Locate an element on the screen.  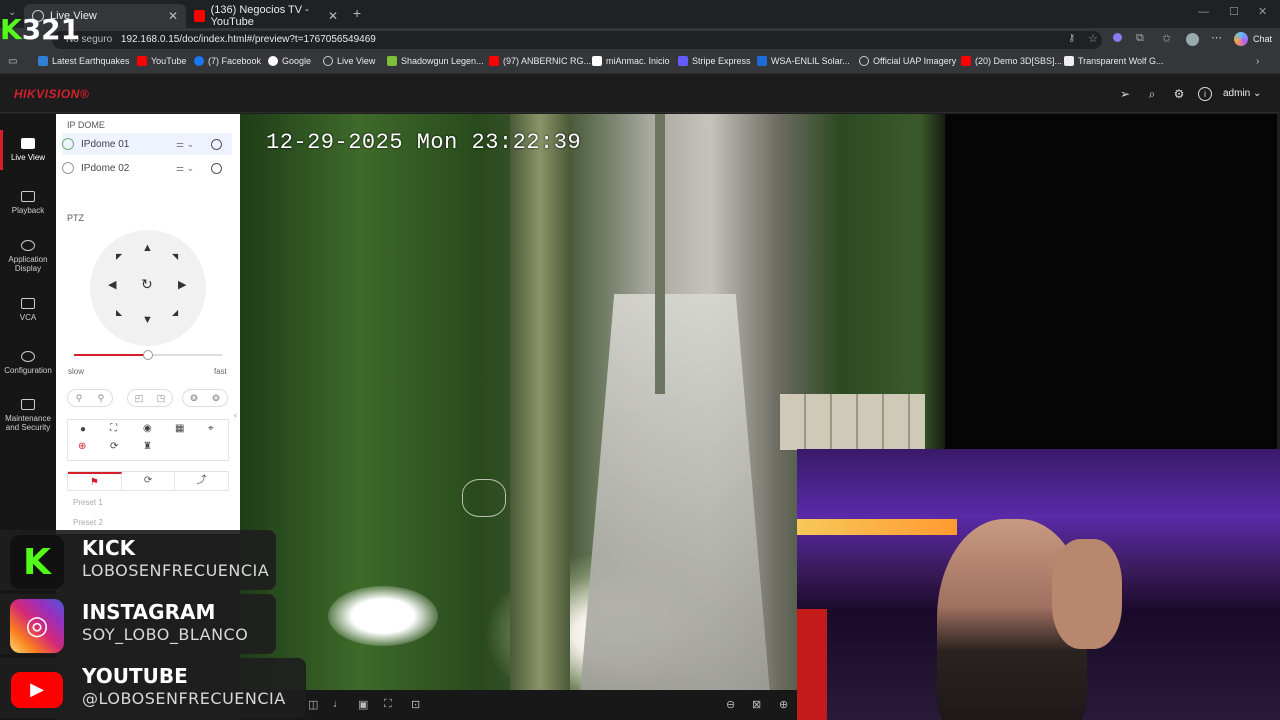
favorites-icon: ✩ is located at coordinates (1166, 38).